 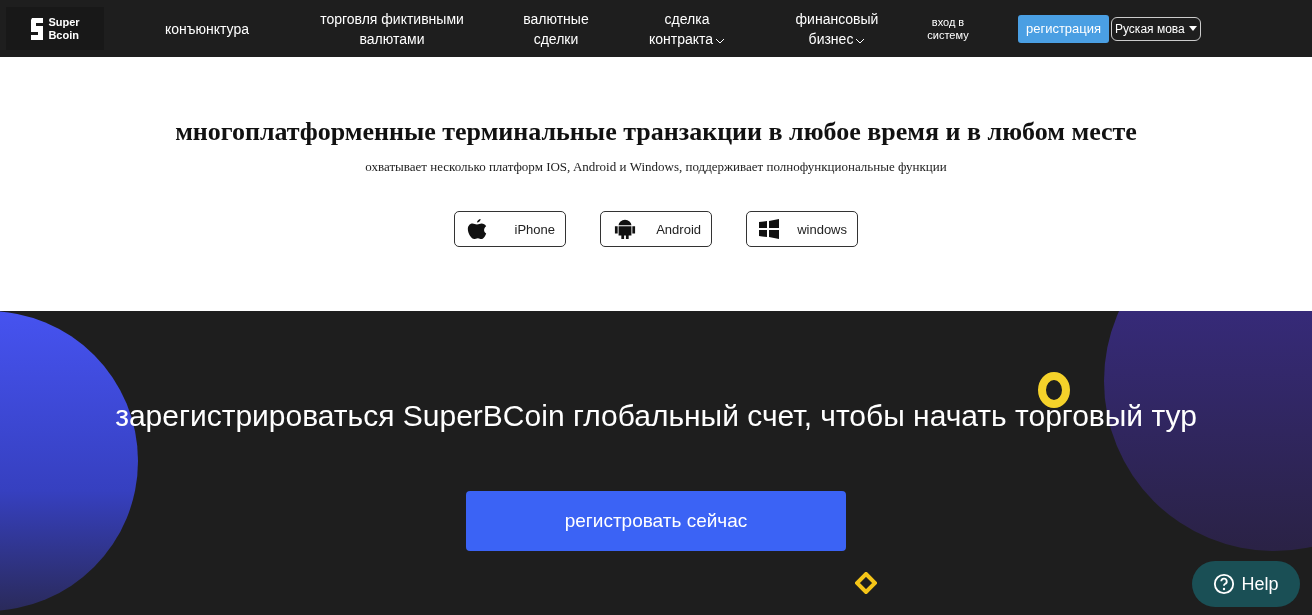 What do you see at coordinates (37, 28) in the screenshot?
I see `logo-icon` at bounding box center [37, 28].